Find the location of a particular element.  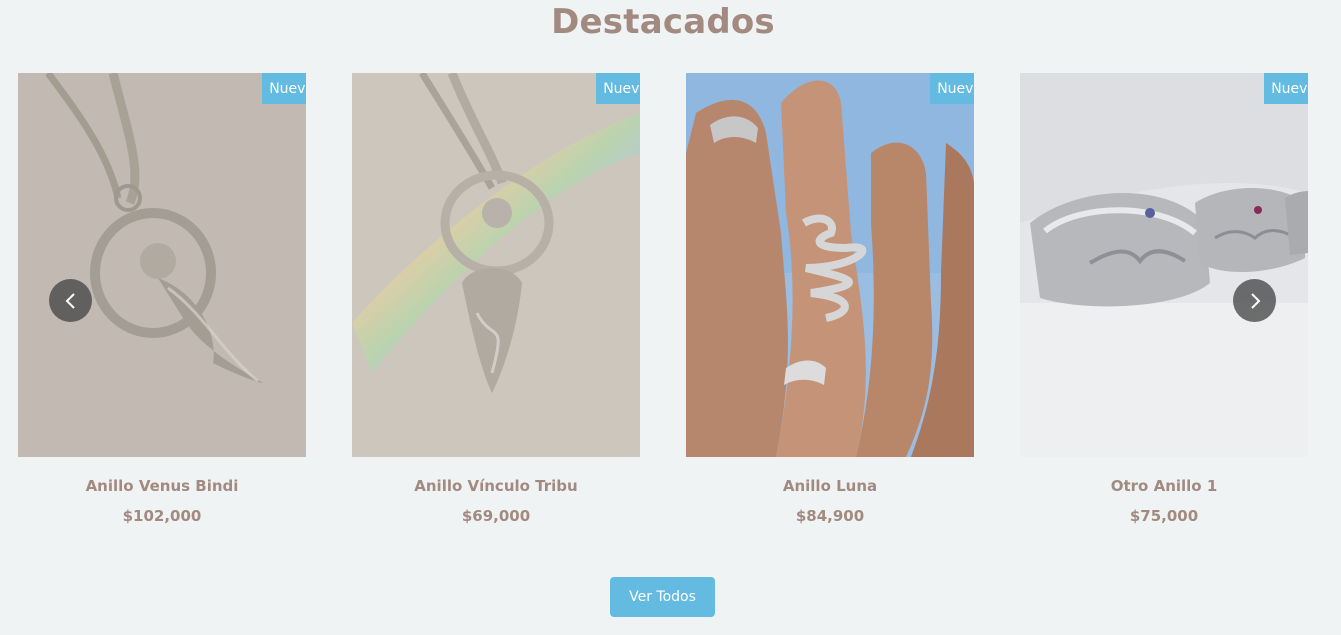

product-name: Anillo Venus Bindi is located at coordinates (162, 486).